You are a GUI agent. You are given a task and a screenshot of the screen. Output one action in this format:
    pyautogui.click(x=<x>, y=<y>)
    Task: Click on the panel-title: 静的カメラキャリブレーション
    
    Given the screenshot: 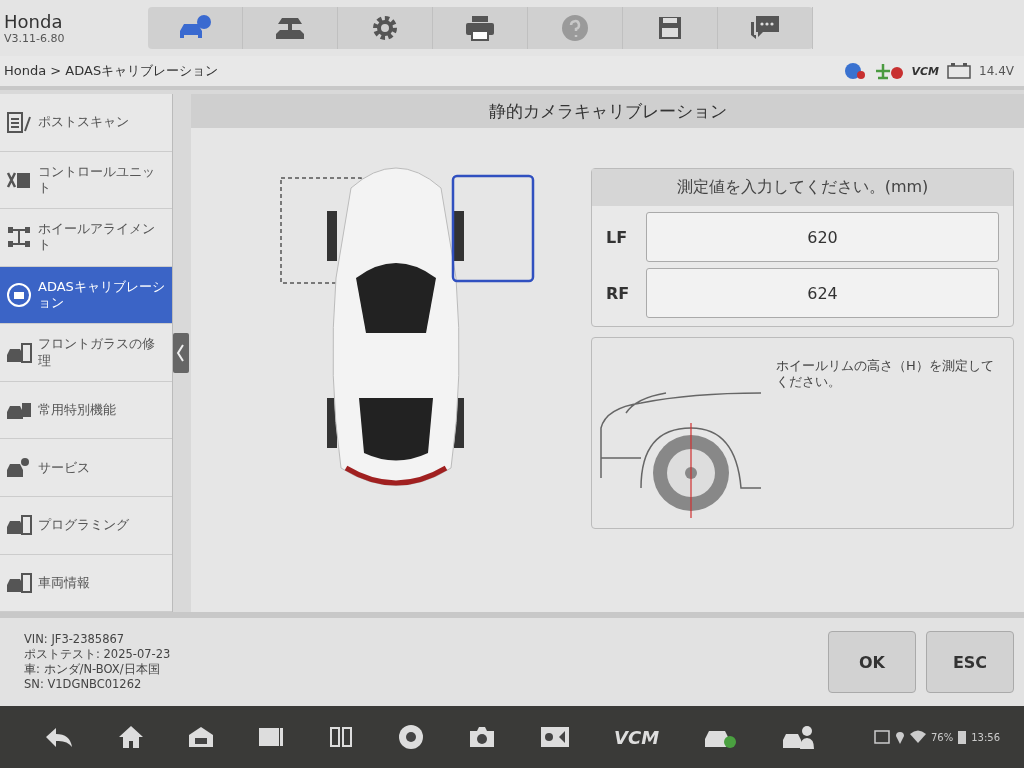 What is the action you would take?
    pyautogui.click(x=607, y=111)
    